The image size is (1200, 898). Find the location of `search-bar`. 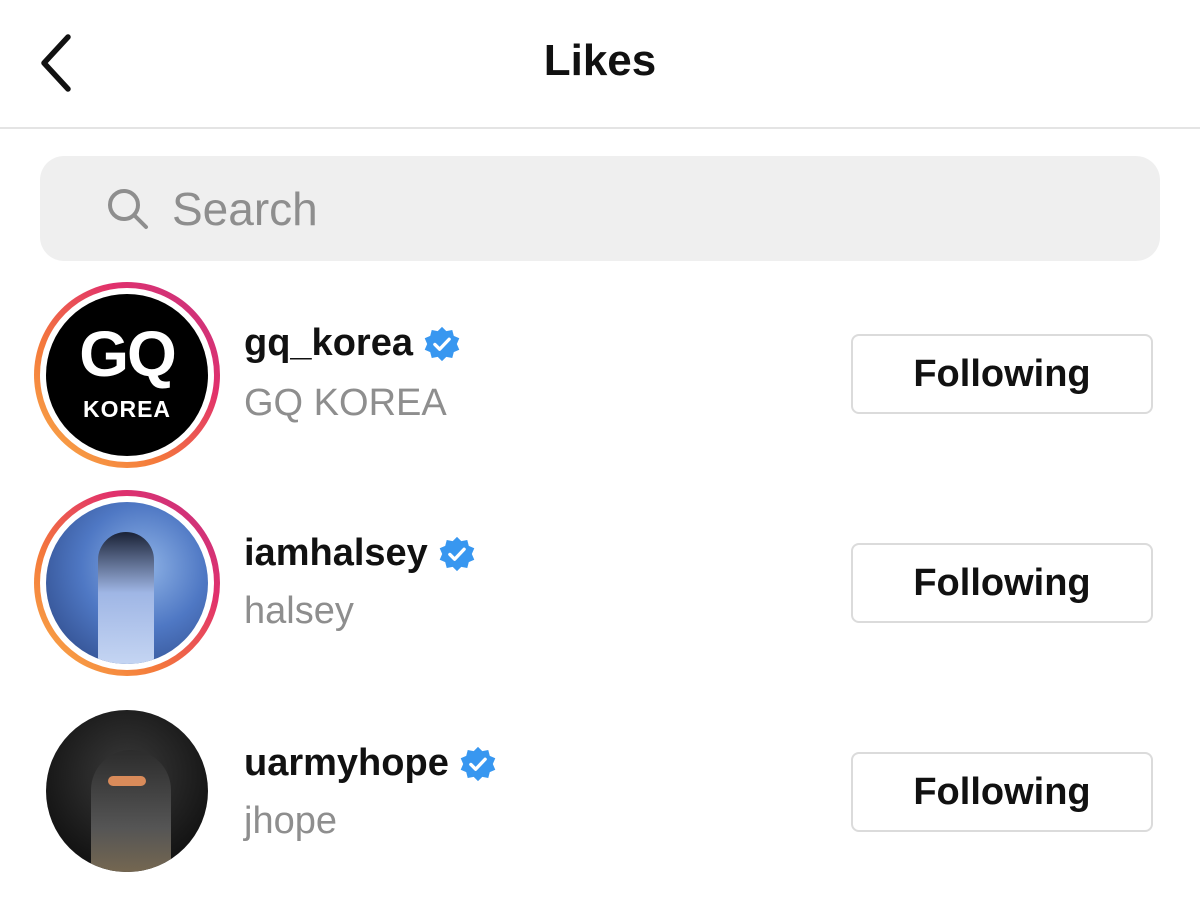

search-bar is located at coordinates (600, 208).